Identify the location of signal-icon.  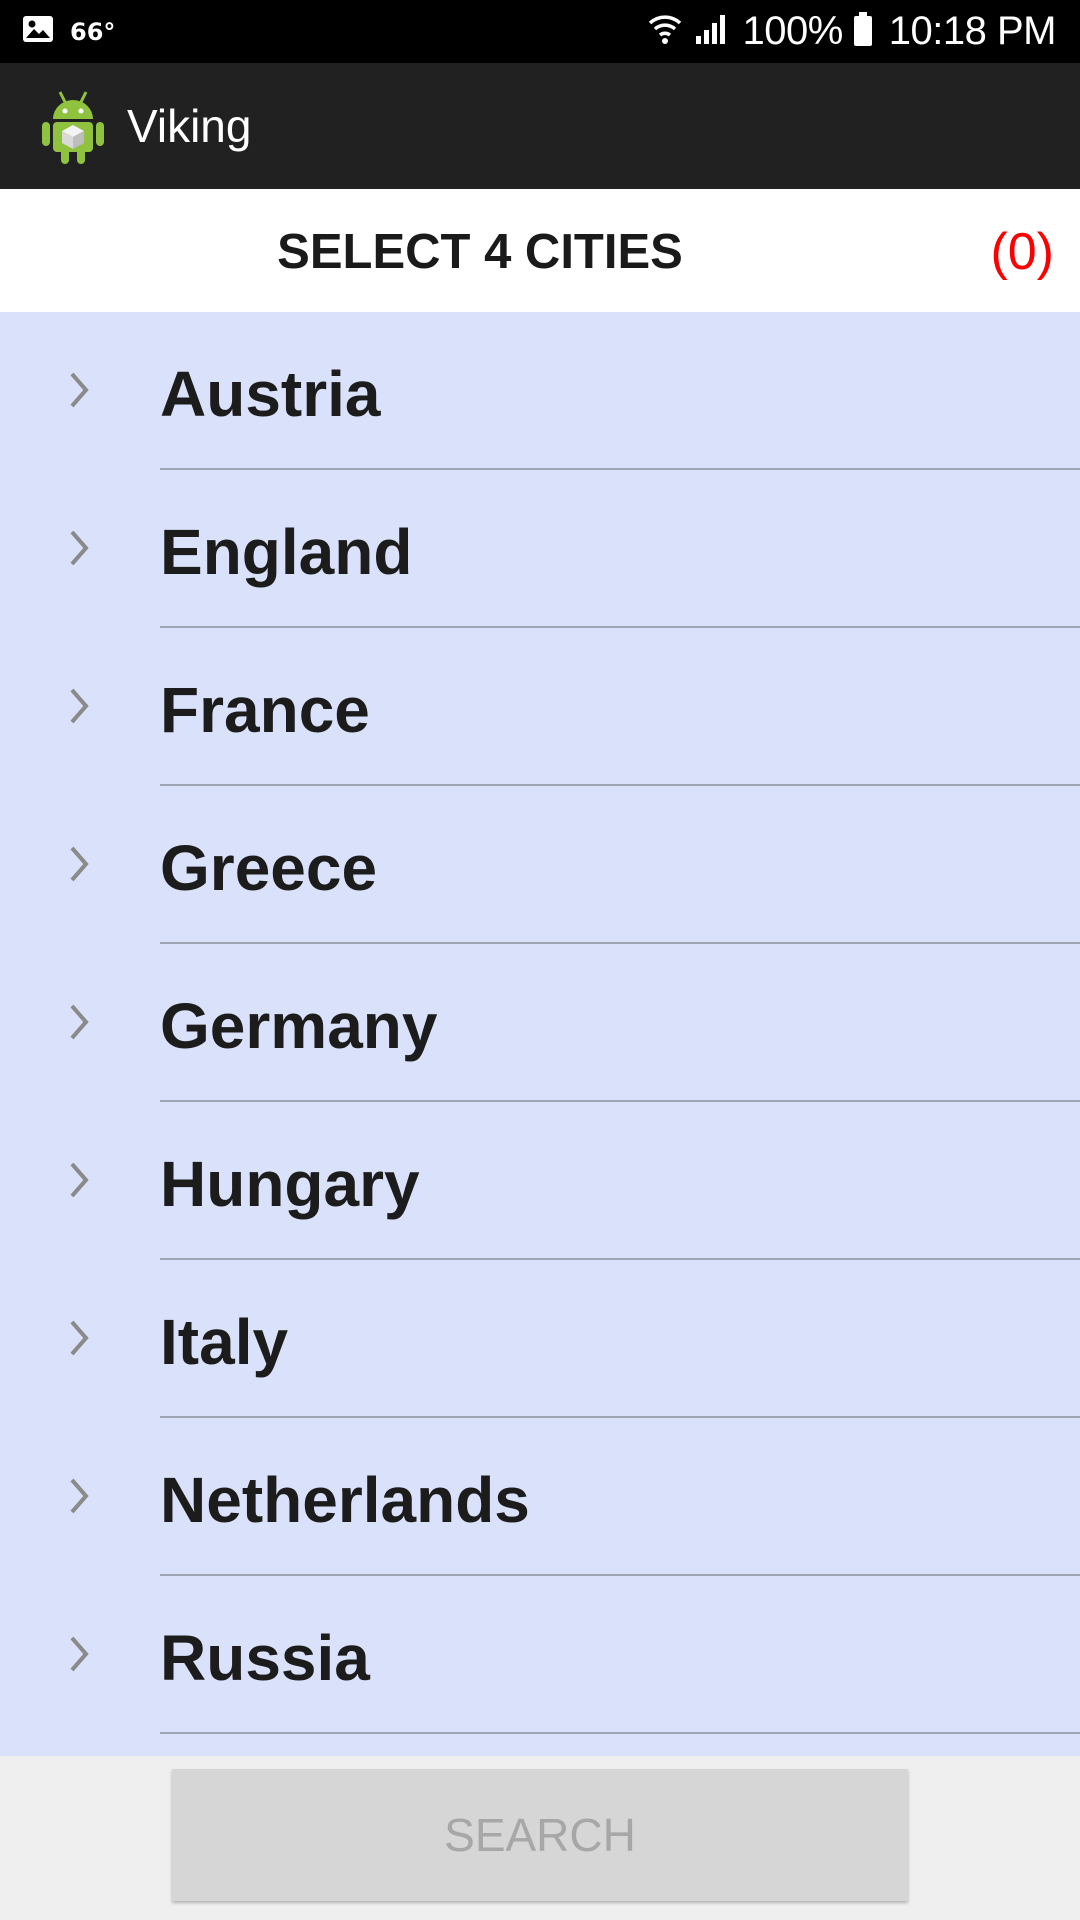
(711, 31).